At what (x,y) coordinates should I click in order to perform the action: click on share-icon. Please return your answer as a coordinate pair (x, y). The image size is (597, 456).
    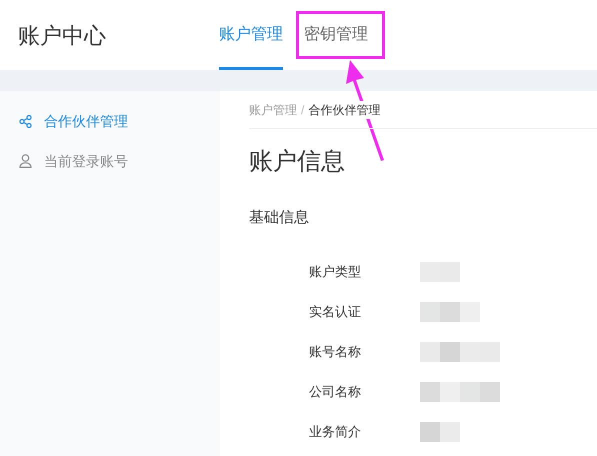
    Looking at the image, I should click on (25, 121).